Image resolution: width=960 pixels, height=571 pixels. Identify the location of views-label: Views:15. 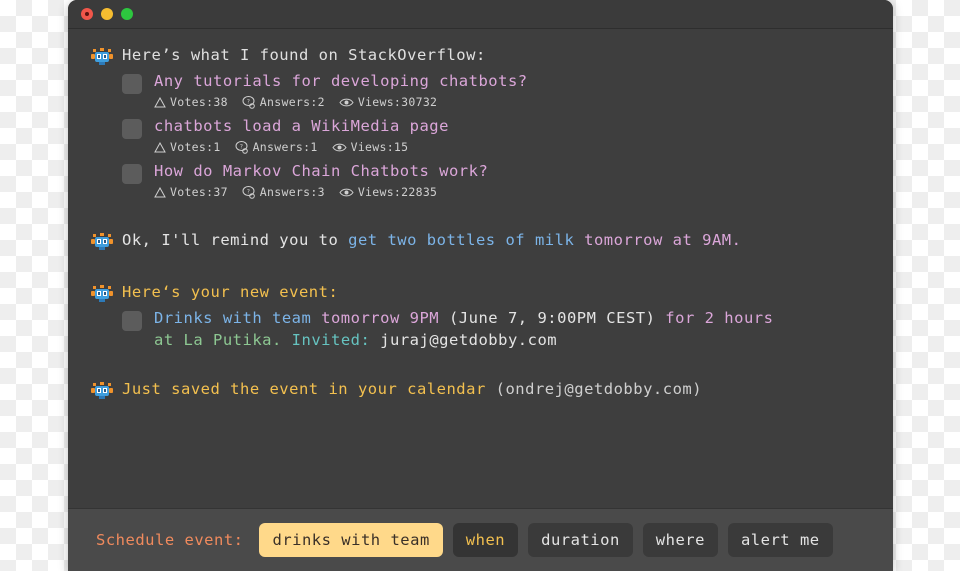
(379, 147).